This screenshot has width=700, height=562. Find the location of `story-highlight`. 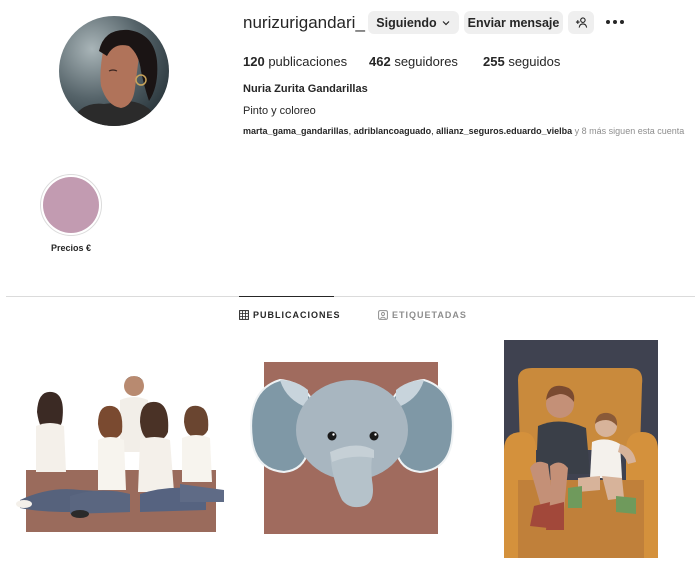

story-highlight is located at coordinates (71, 205).